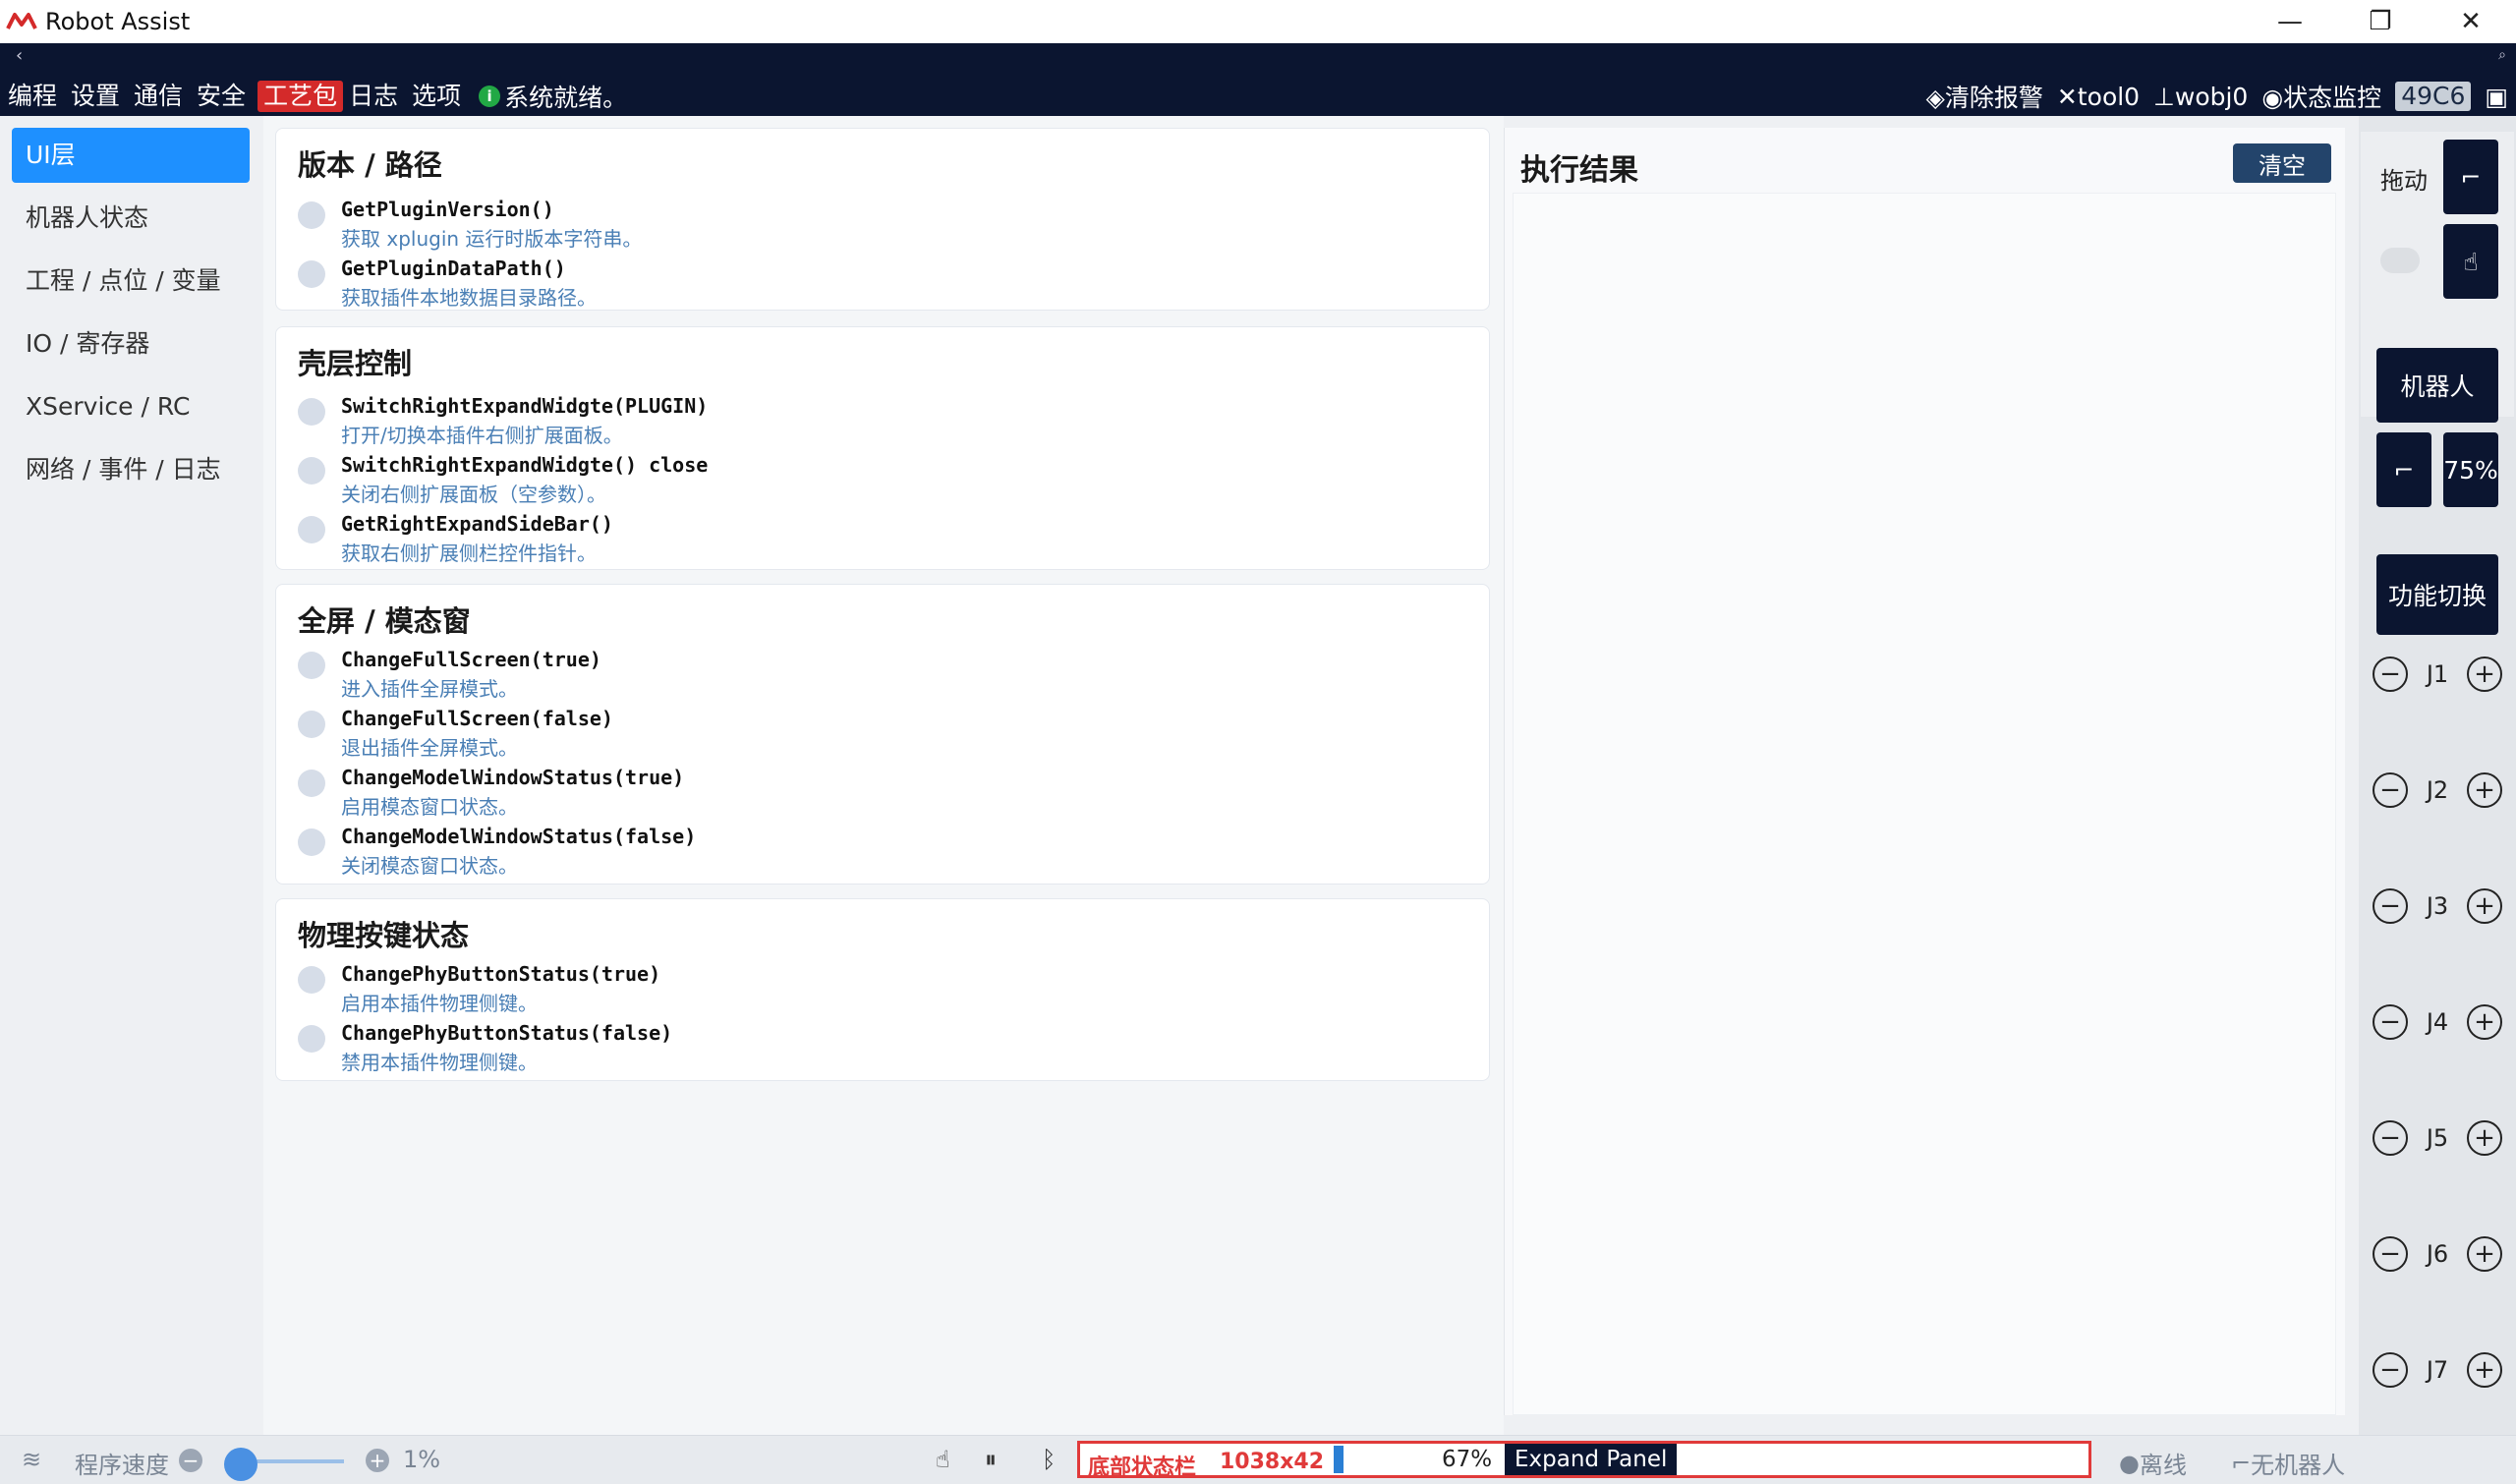 This screenshot has width=2516, height=1484. Describe the element at coordinates (2437, 385) in the screenshot. I see `robot-button: 机器人` at that location.